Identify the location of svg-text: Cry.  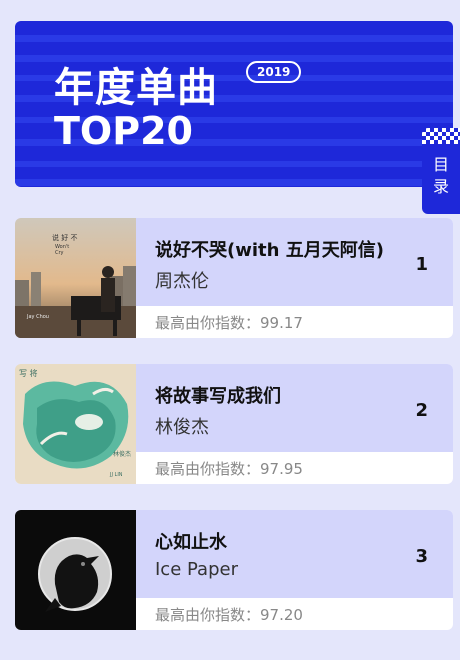
(59, 253).